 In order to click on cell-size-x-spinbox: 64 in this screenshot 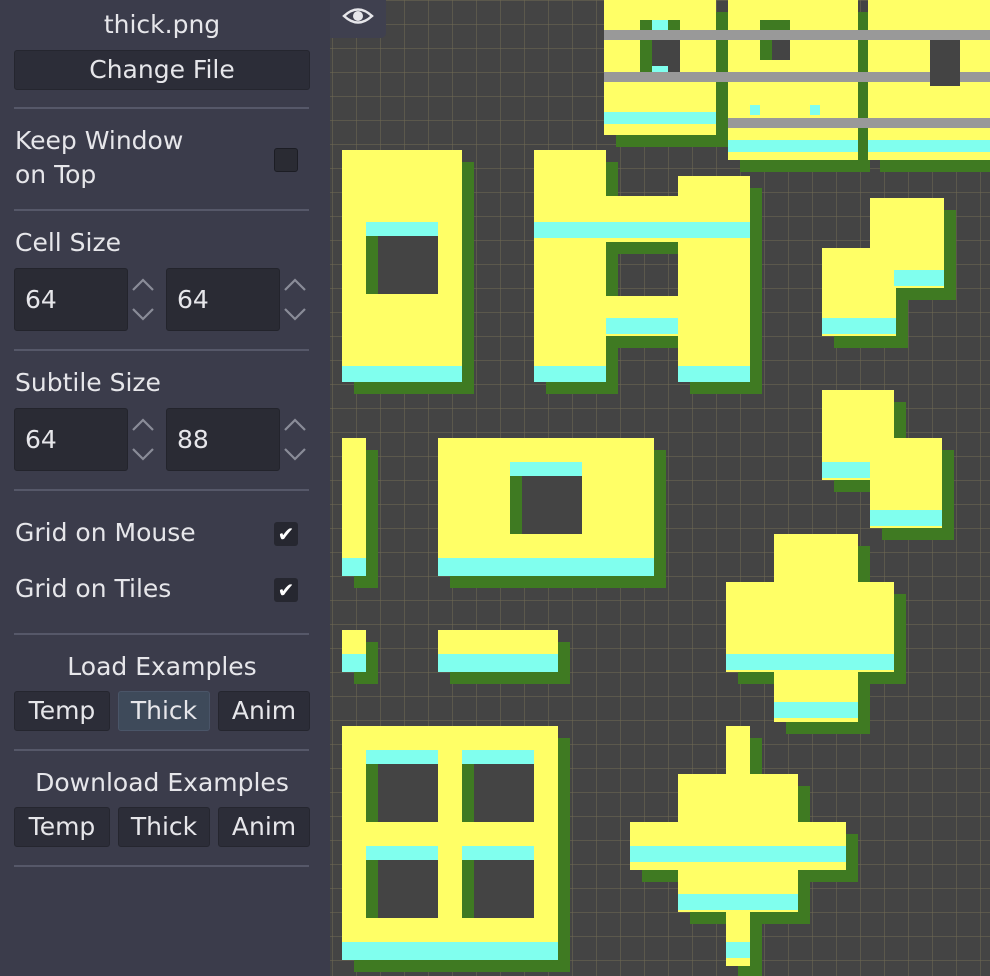, I will do `click(86, 299)`.